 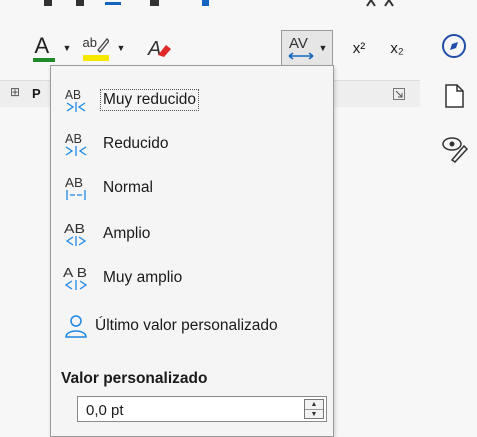 I want to click on character-spacing-very-loose-icon: A B, so click(x=75, y=277).